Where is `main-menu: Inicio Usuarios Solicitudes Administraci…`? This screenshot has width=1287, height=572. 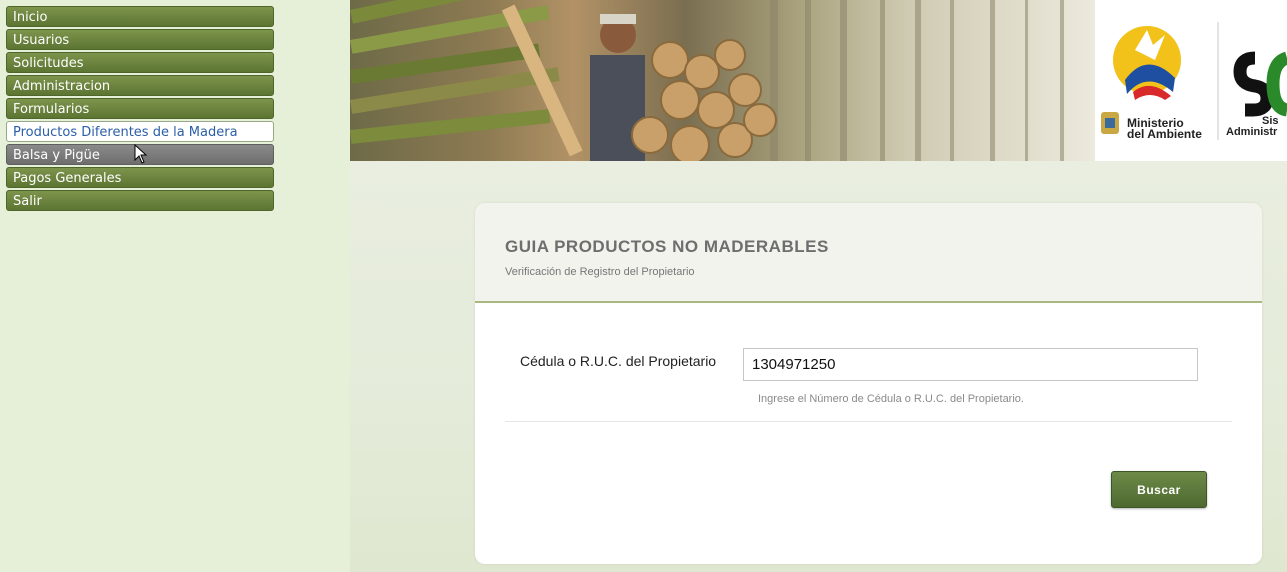 main-menu: Inicio Usuarios Solicitudes Administraci… is located at coordinates (140, 109).